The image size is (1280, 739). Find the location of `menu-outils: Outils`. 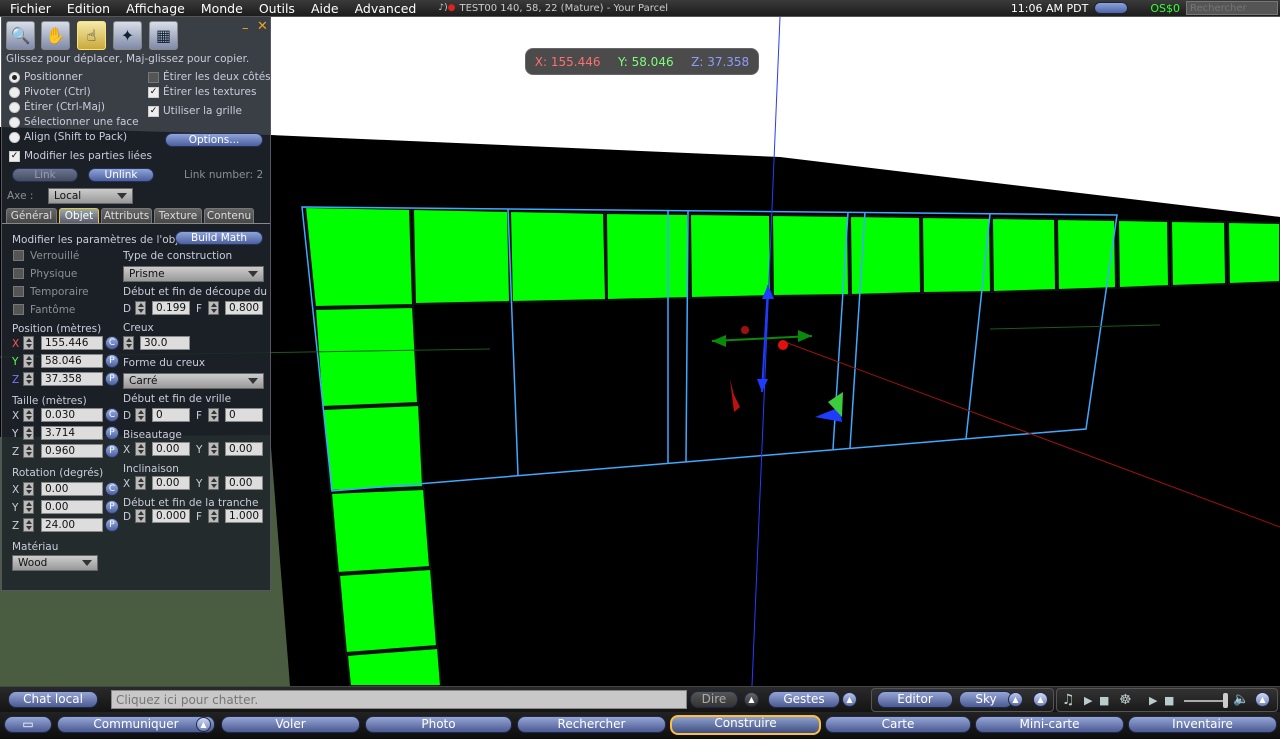

menu-outils: Outils is located at coordinates (277, 8).